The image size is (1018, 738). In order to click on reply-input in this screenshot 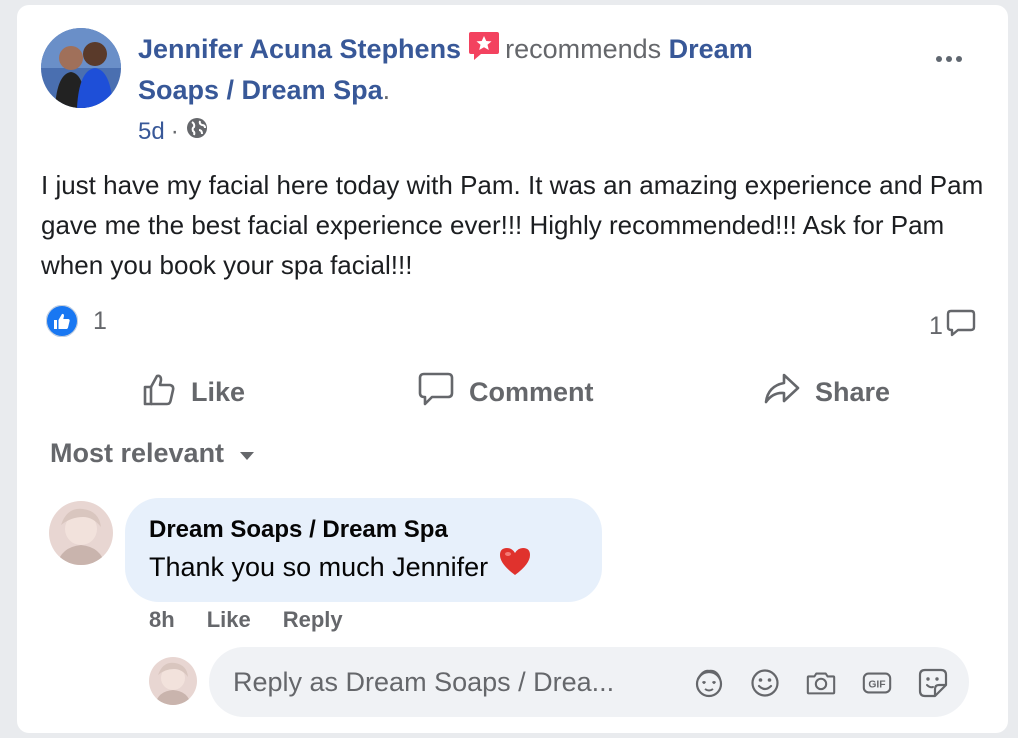, I will do `click(453, 682)`.